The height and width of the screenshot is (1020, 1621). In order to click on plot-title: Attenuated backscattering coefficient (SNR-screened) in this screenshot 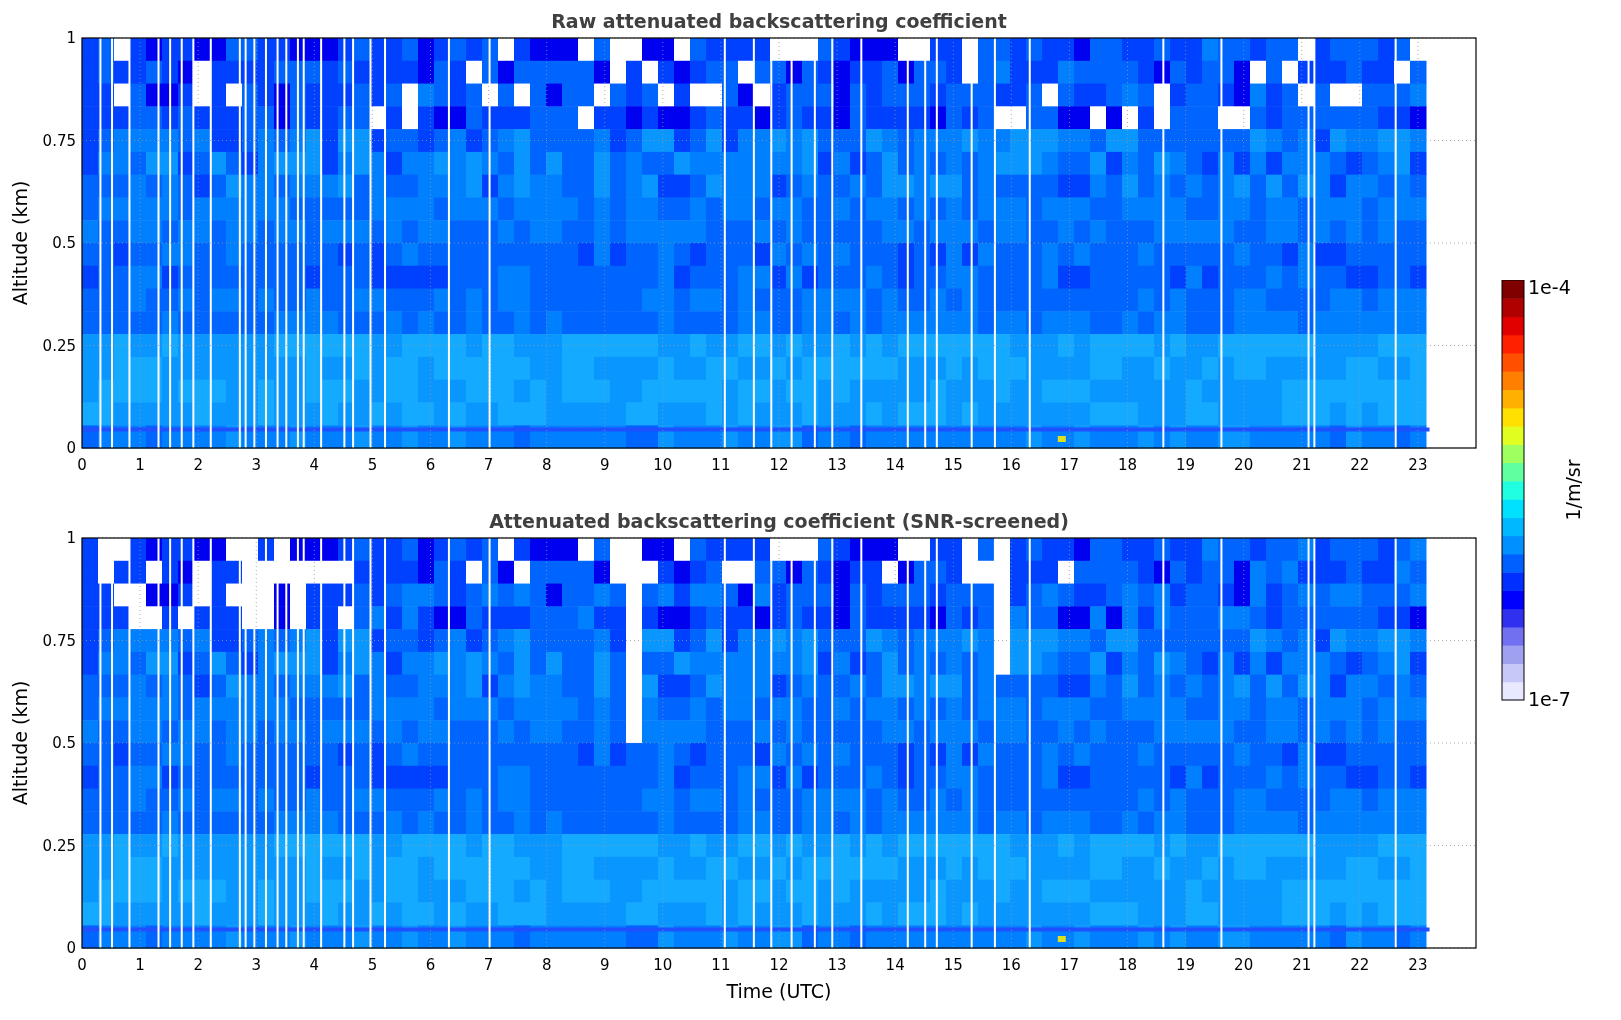, I will do `click(779, 521)`.